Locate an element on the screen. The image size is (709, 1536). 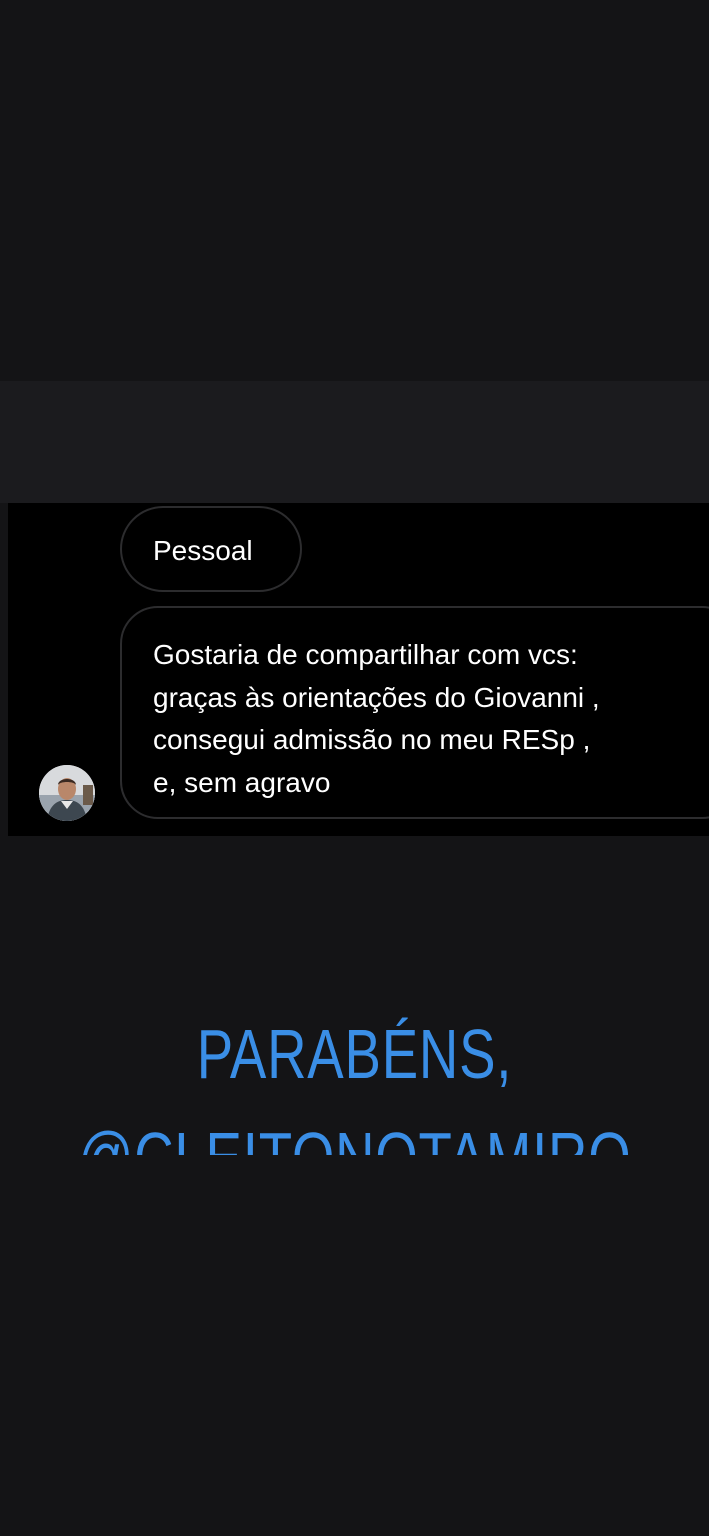
message-bubble: Pessoal is located at coordinates (211, 549).